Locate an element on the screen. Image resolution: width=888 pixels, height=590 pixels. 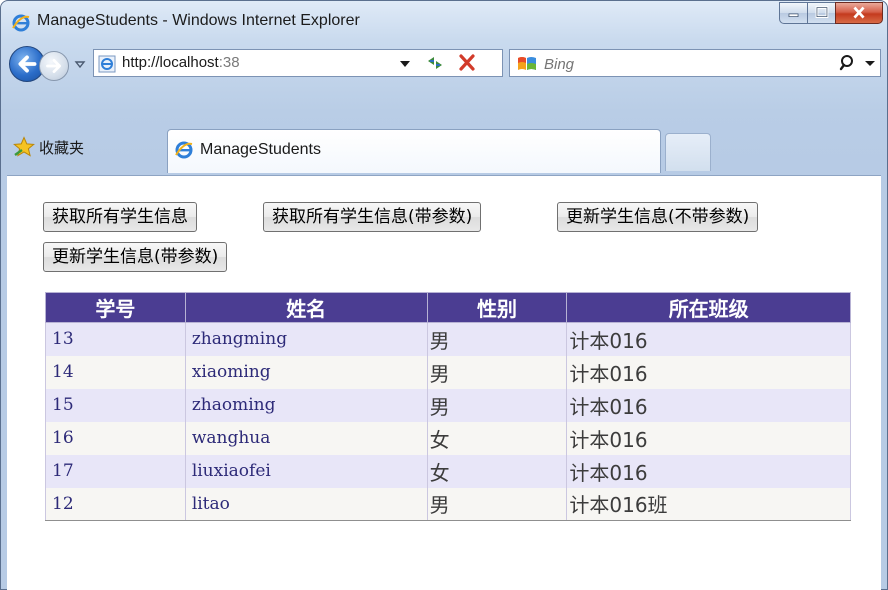
cell-id: 14 is located at coordinates (115, 372).